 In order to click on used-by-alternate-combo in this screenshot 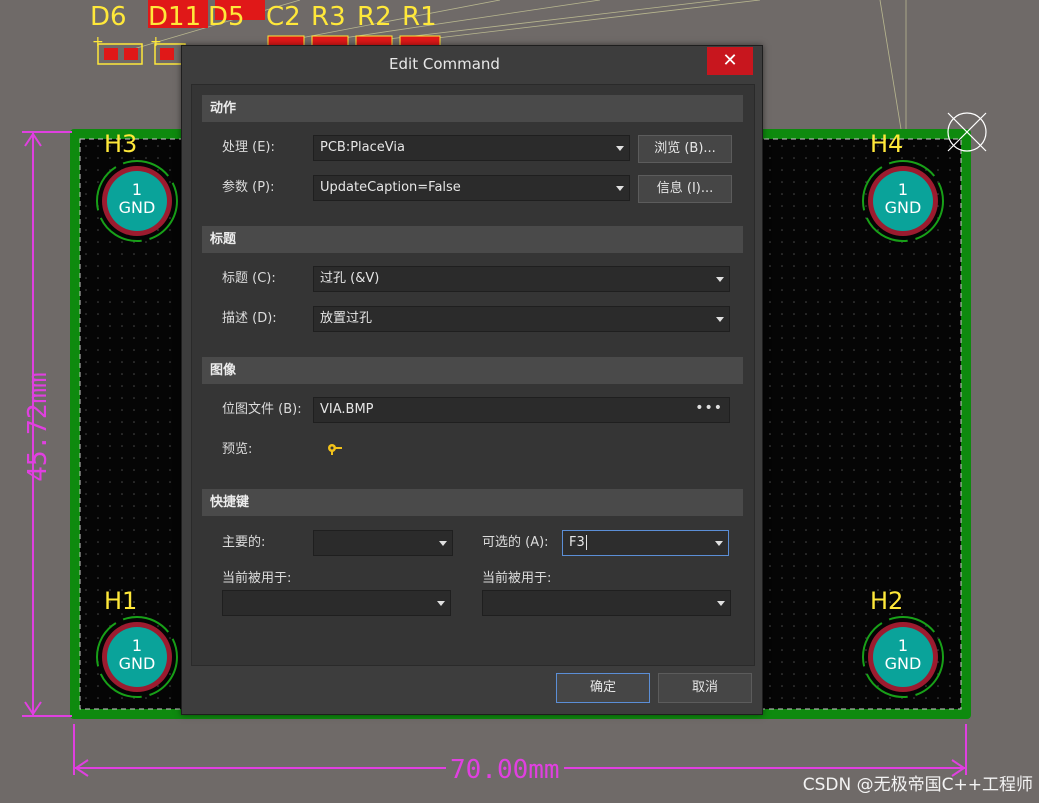, I will do `click(606, 603)`.